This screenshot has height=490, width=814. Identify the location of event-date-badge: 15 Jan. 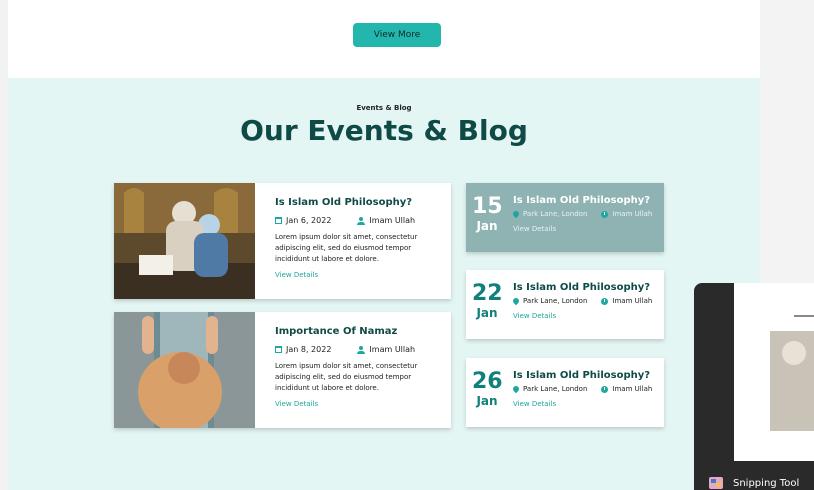
(487, 214).